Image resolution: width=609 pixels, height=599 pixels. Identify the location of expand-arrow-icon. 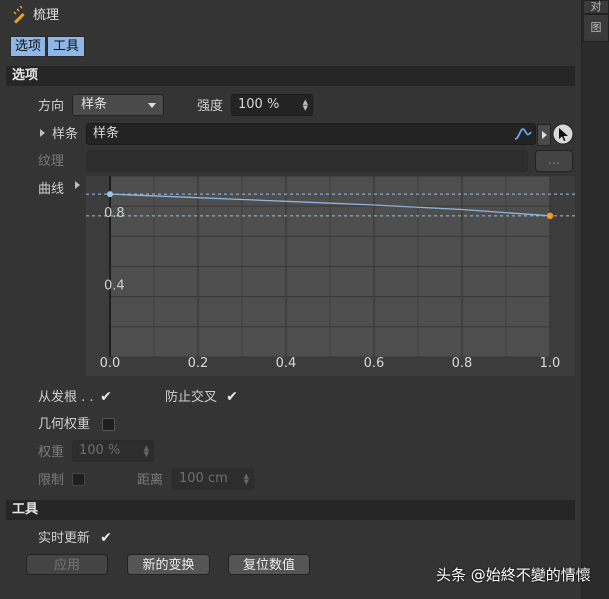
(42, 133).